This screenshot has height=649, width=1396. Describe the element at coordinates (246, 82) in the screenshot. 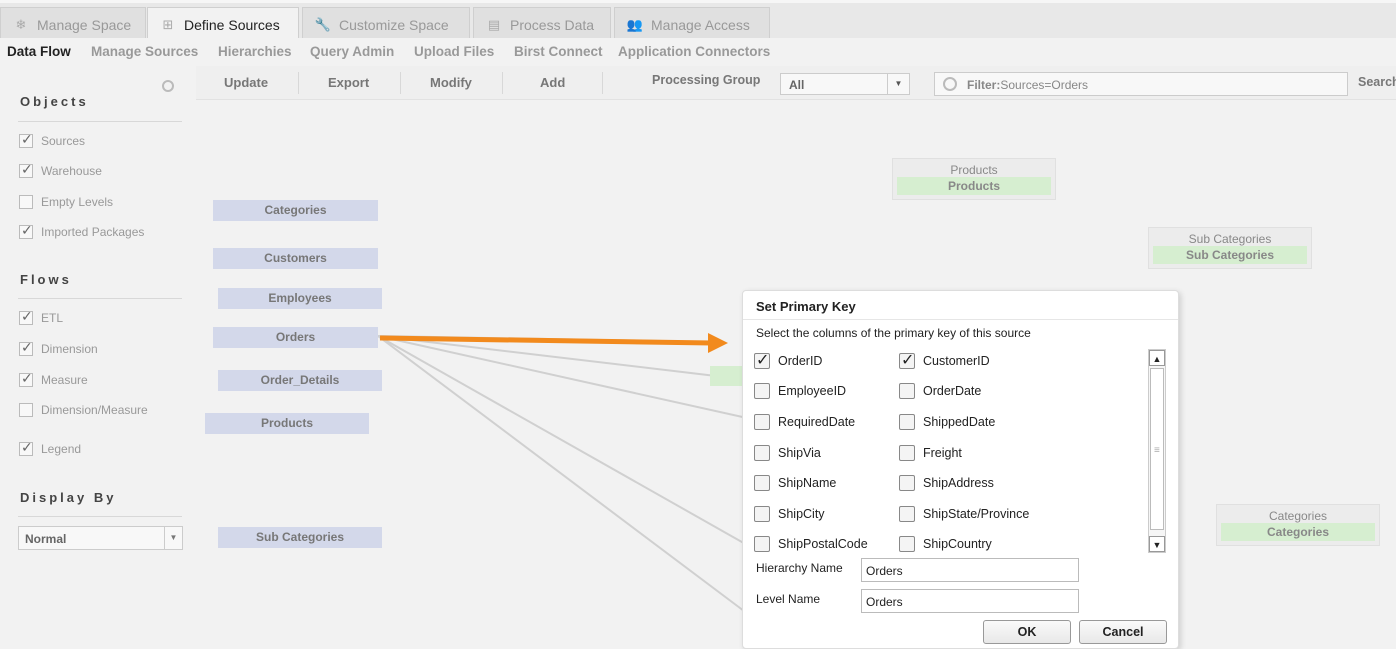

I see `update-button: Update` at that location.